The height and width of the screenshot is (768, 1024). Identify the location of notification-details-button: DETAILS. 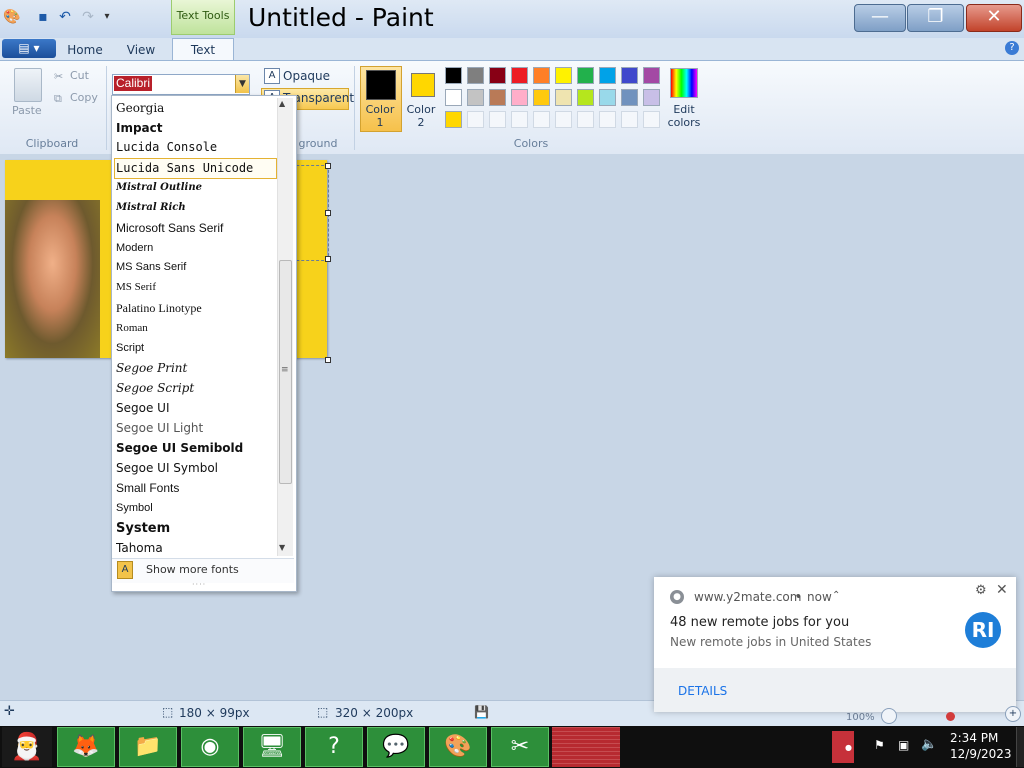
(702, 691).